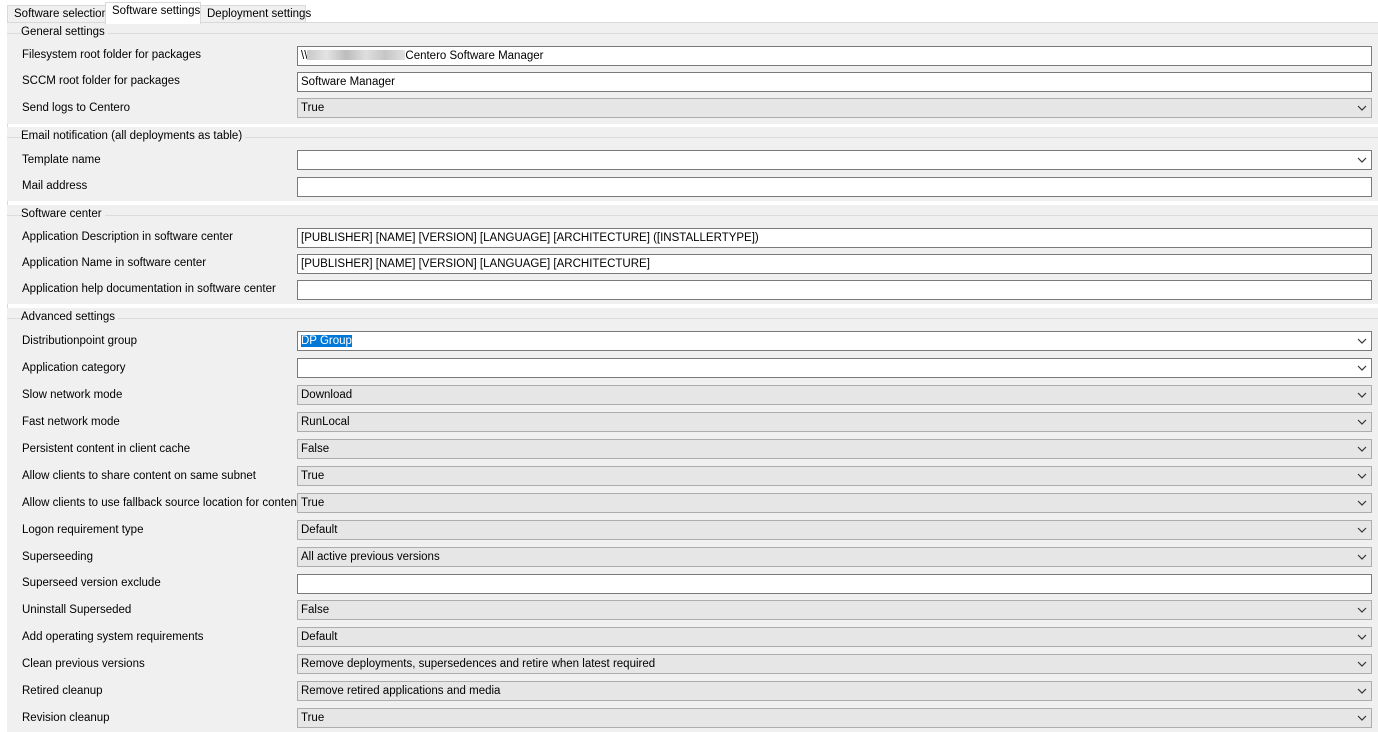 This screenshot has height=732, width=1378. I want to click on revision-cleanup-label: Revision cleanup, so click(66, 718).